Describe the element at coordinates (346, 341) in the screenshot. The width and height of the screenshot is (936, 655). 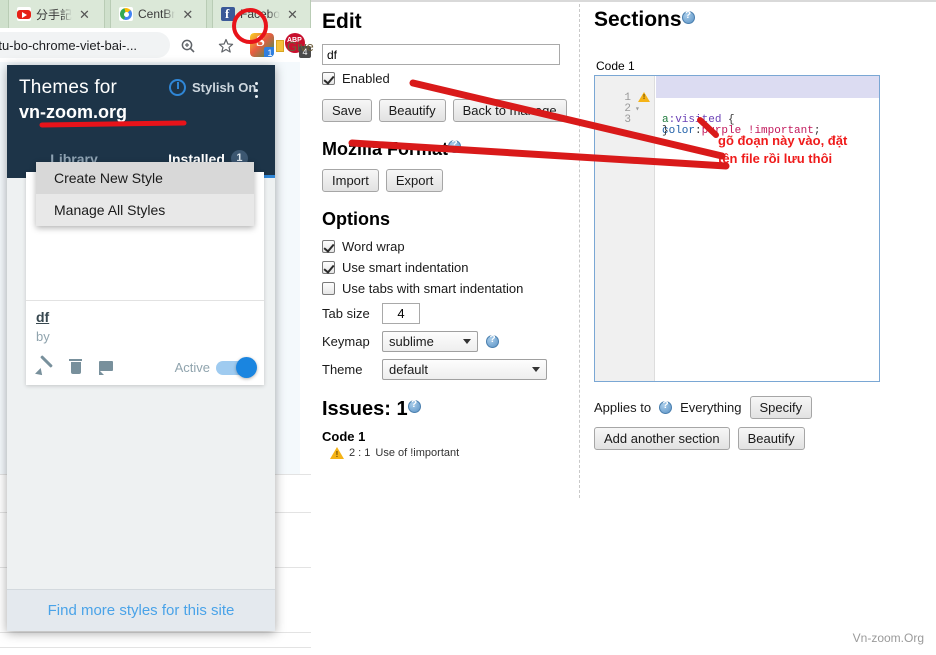
I see `keymap-label: Keymap` at that location.